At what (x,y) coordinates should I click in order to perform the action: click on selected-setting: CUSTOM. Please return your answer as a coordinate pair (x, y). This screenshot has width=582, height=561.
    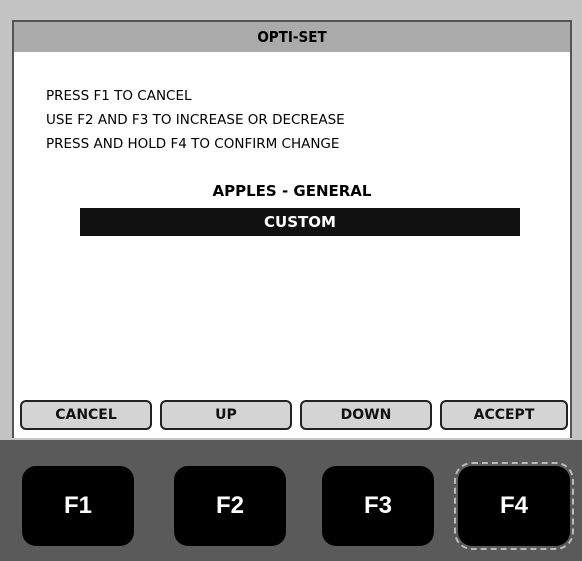
    Looking at the image, I should click on (300, 222).